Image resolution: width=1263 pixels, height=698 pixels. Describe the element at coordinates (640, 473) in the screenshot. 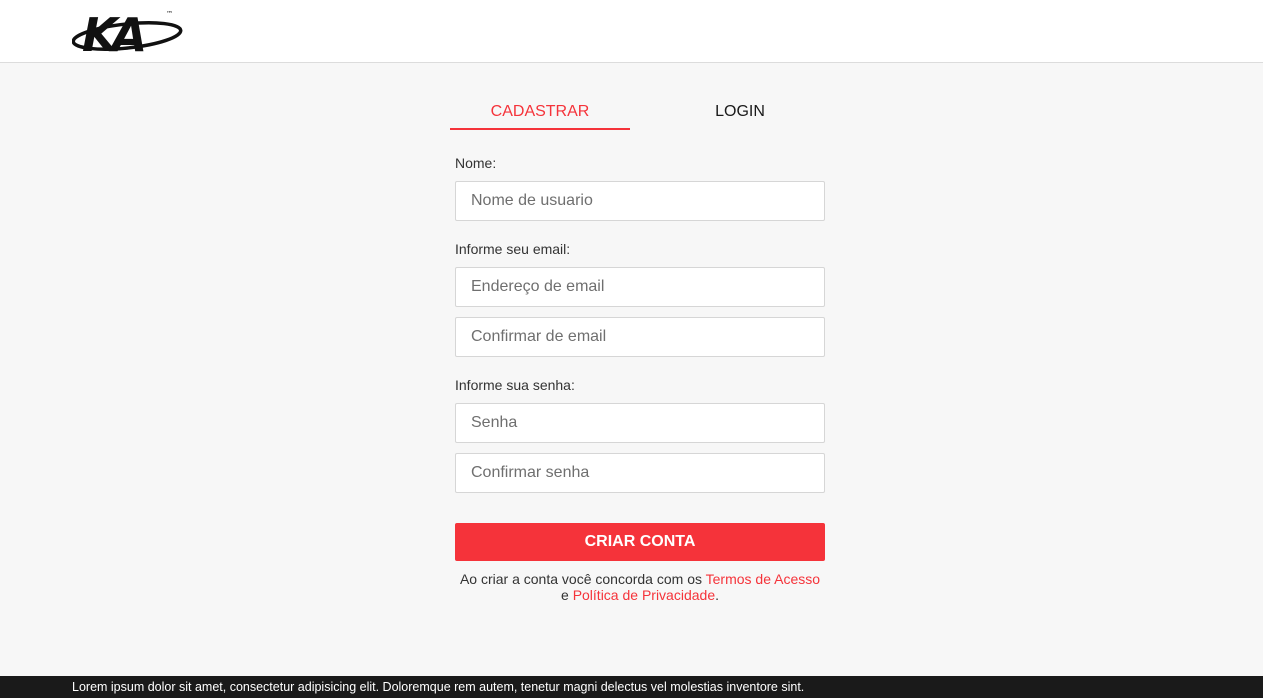

I see `password-confirm-input` at that location.